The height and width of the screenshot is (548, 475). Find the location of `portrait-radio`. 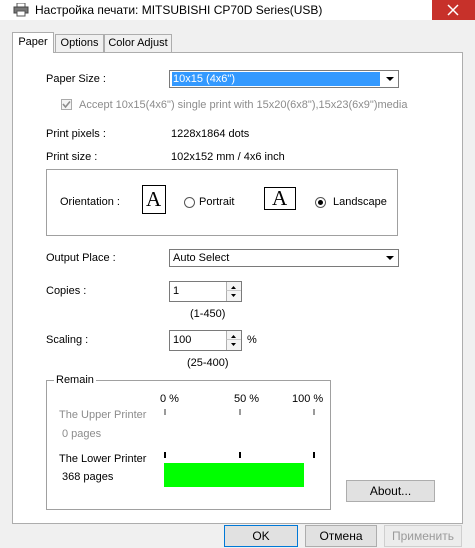

portrait-radio is located at coordinates (189, 202).